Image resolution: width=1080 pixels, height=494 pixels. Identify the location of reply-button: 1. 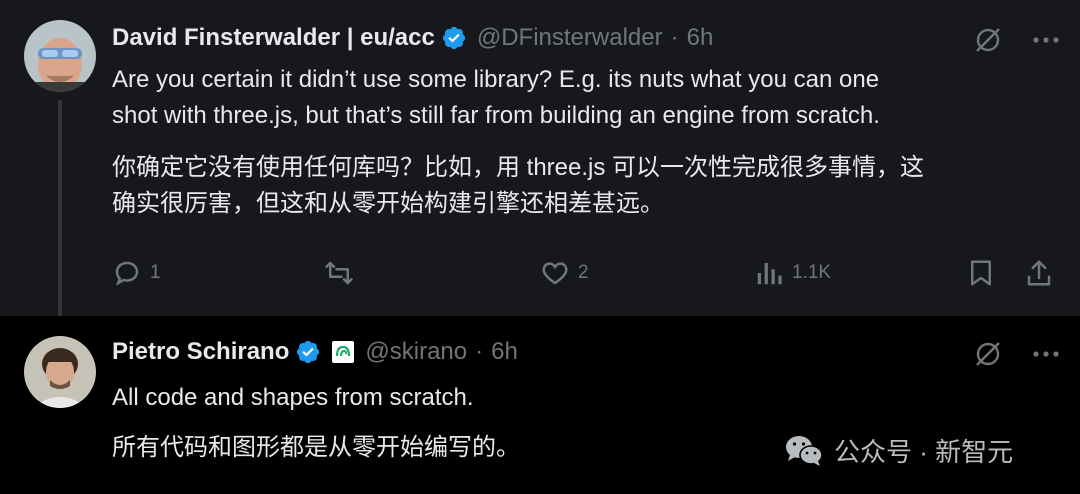
(136, 273).